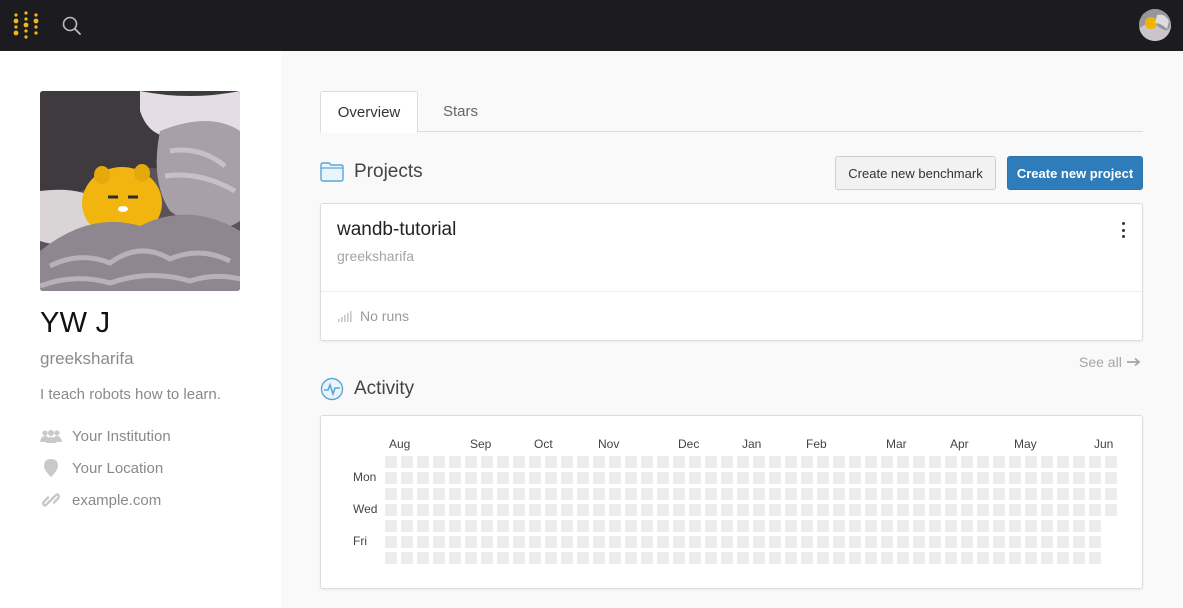 Image resolution: width=1183 pixels, height=608 pixels. I want to click on profile-tabs: Overview Stars, so click(731, 112).